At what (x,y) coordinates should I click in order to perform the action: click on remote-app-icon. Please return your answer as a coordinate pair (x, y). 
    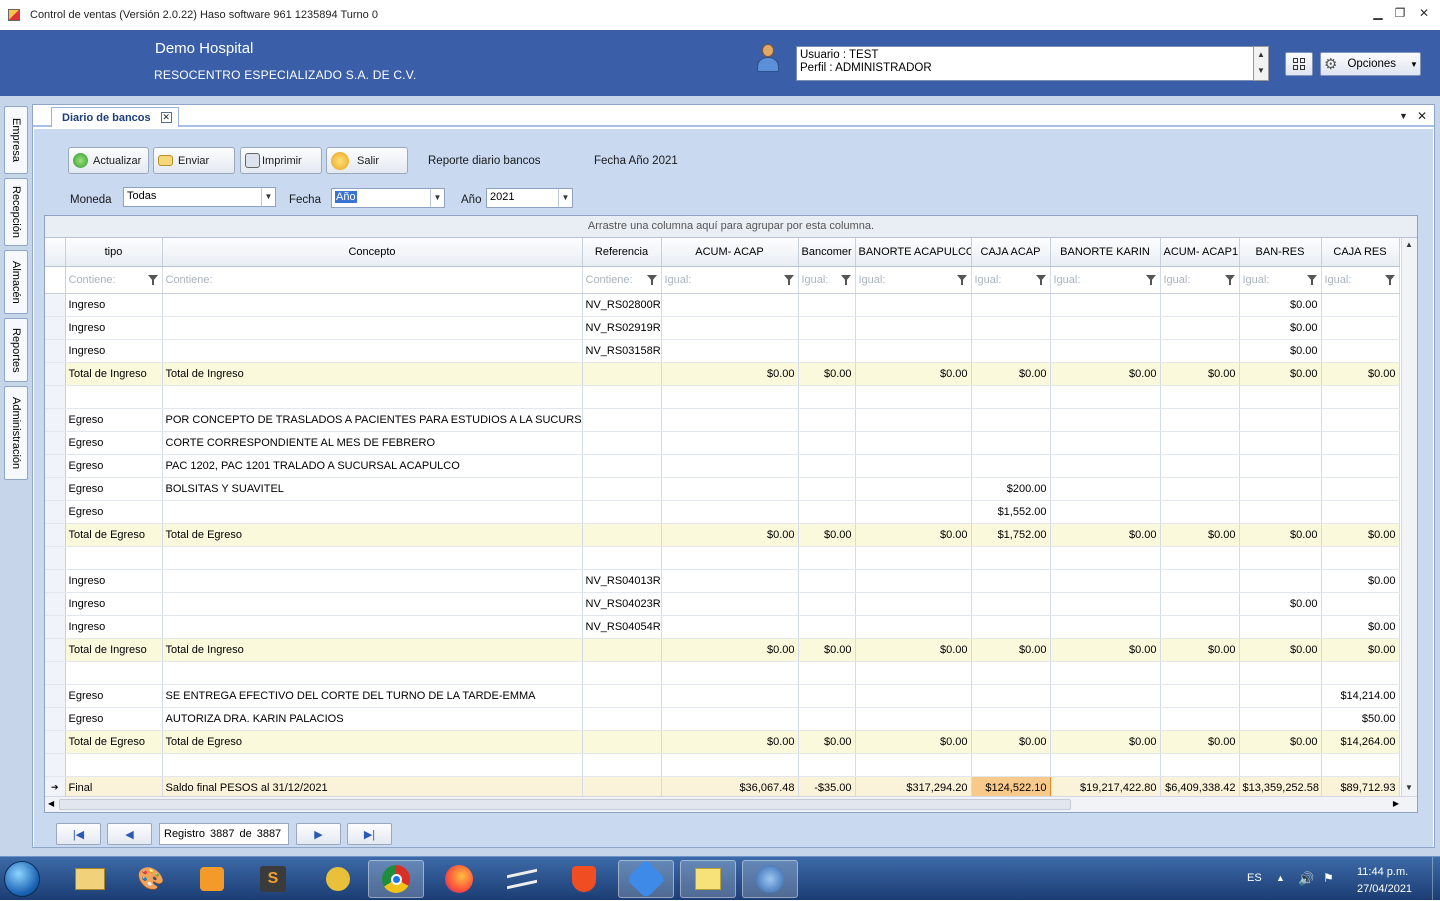
    Looking at the image, I should click on (646, 879).